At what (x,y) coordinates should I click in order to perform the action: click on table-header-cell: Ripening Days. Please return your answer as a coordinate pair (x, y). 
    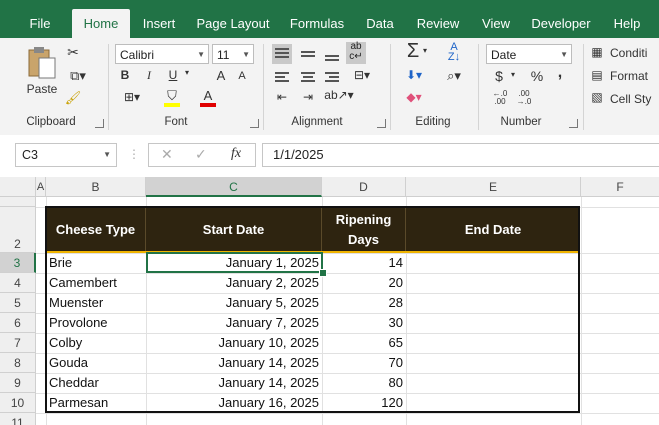
    Looking at the image, I should click on (364, 229).